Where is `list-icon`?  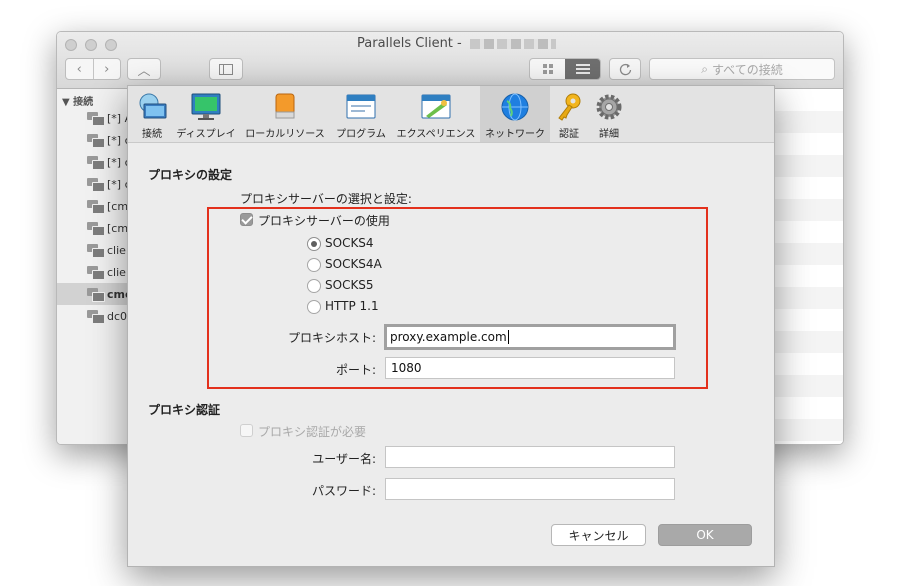
list-icon is located at coordinates (582, 69).